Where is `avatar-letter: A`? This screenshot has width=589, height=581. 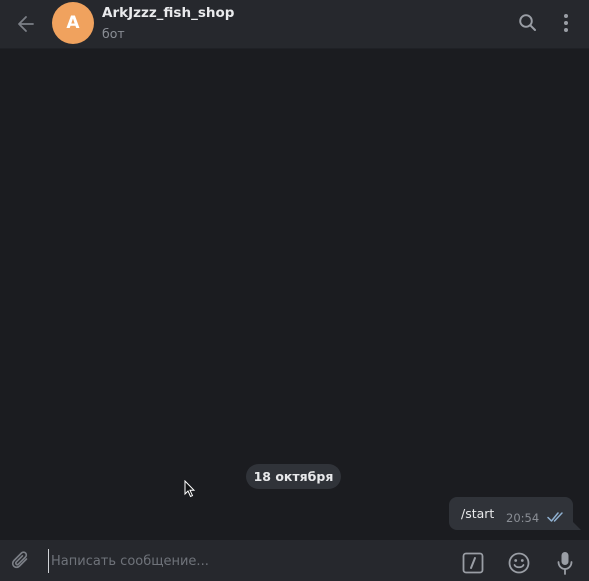 avatar-letter: A is located at coordinates (73, 23).